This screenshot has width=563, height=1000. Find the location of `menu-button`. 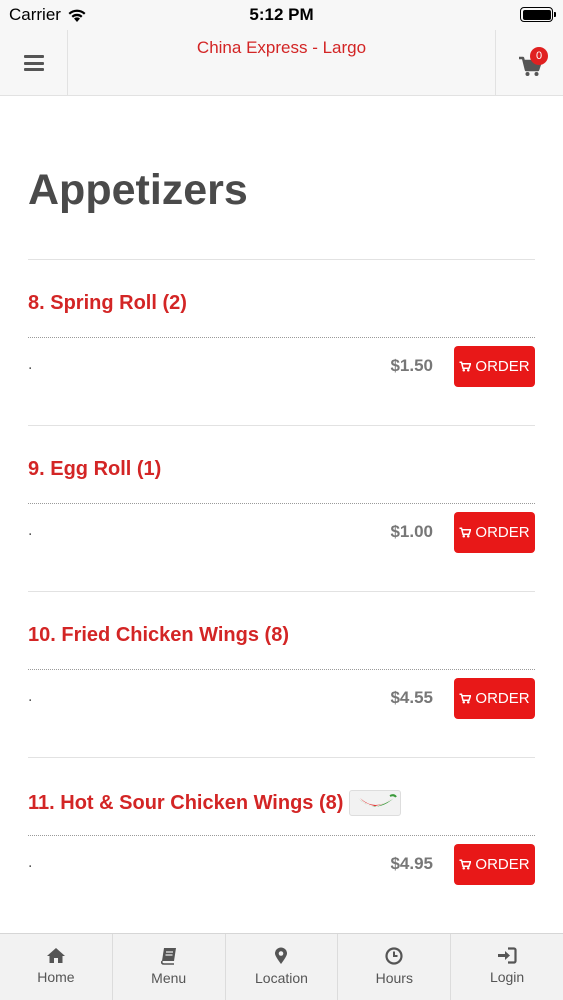

menu-button is located at coordinates (34, 63).